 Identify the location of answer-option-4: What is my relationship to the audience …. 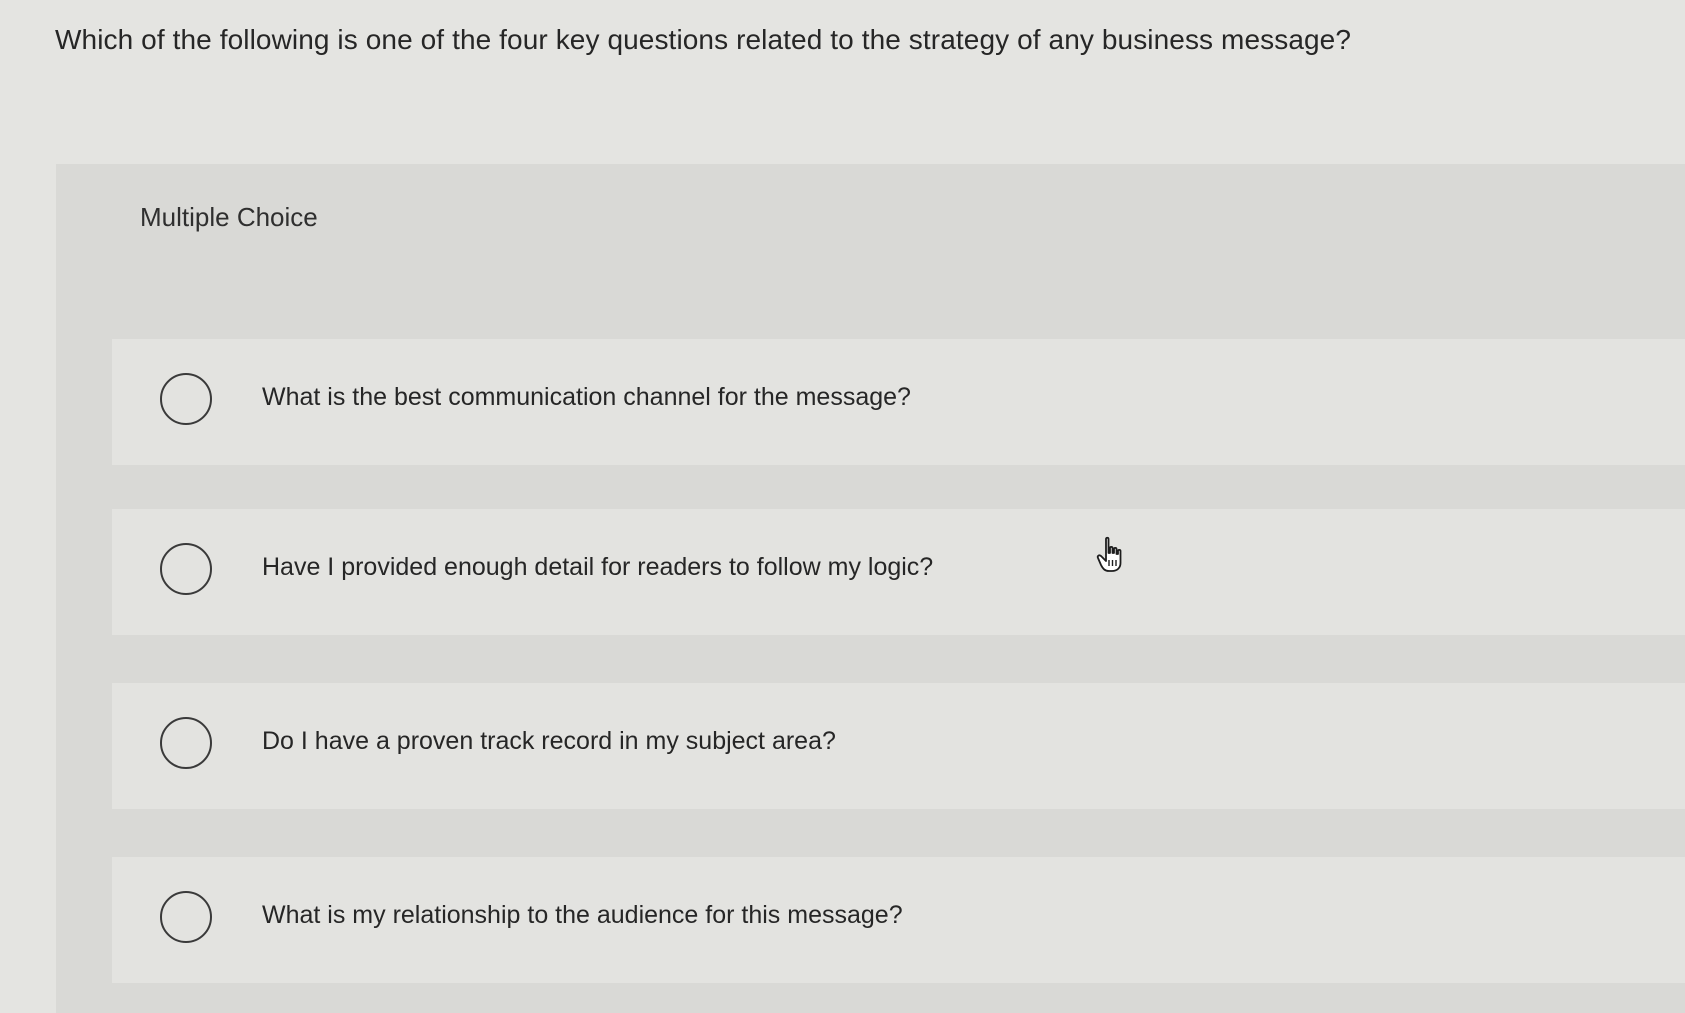
(898, 920).